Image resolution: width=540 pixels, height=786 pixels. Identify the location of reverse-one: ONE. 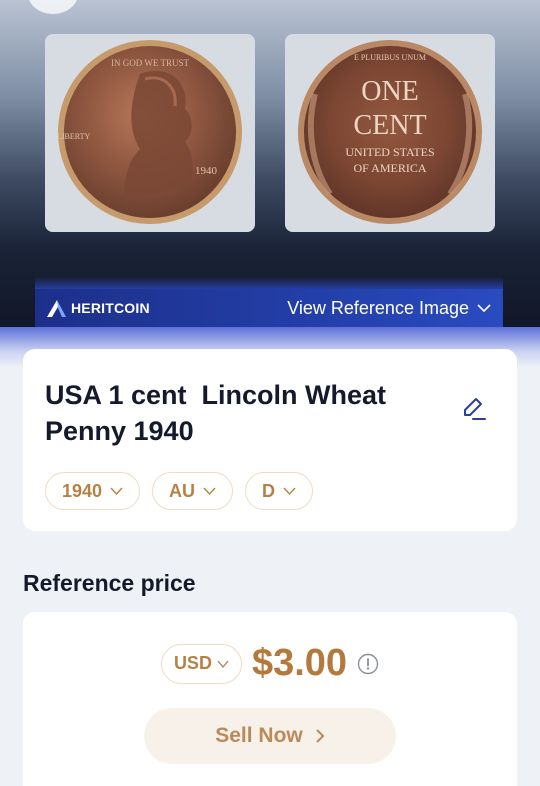
(390, 91).